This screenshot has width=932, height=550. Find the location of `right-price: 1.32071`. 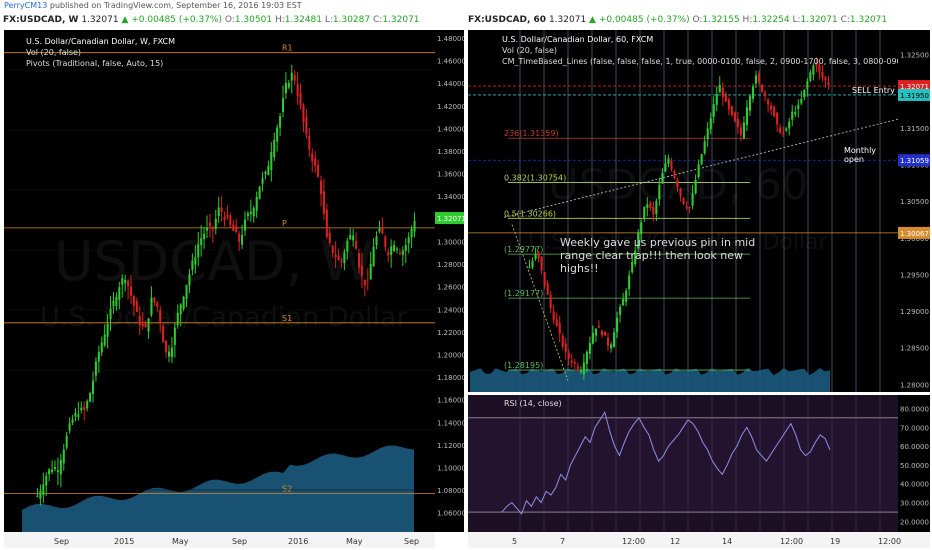

right-price: 1.32071 is located at coordinates (567, 20).